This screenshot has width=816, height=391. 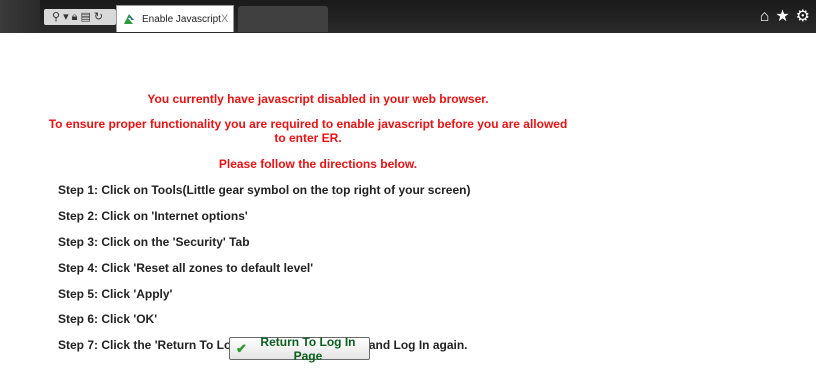 I want to click on step-3: Step 3: Click on the 'Security' Tab, so click(x=154, y=242).